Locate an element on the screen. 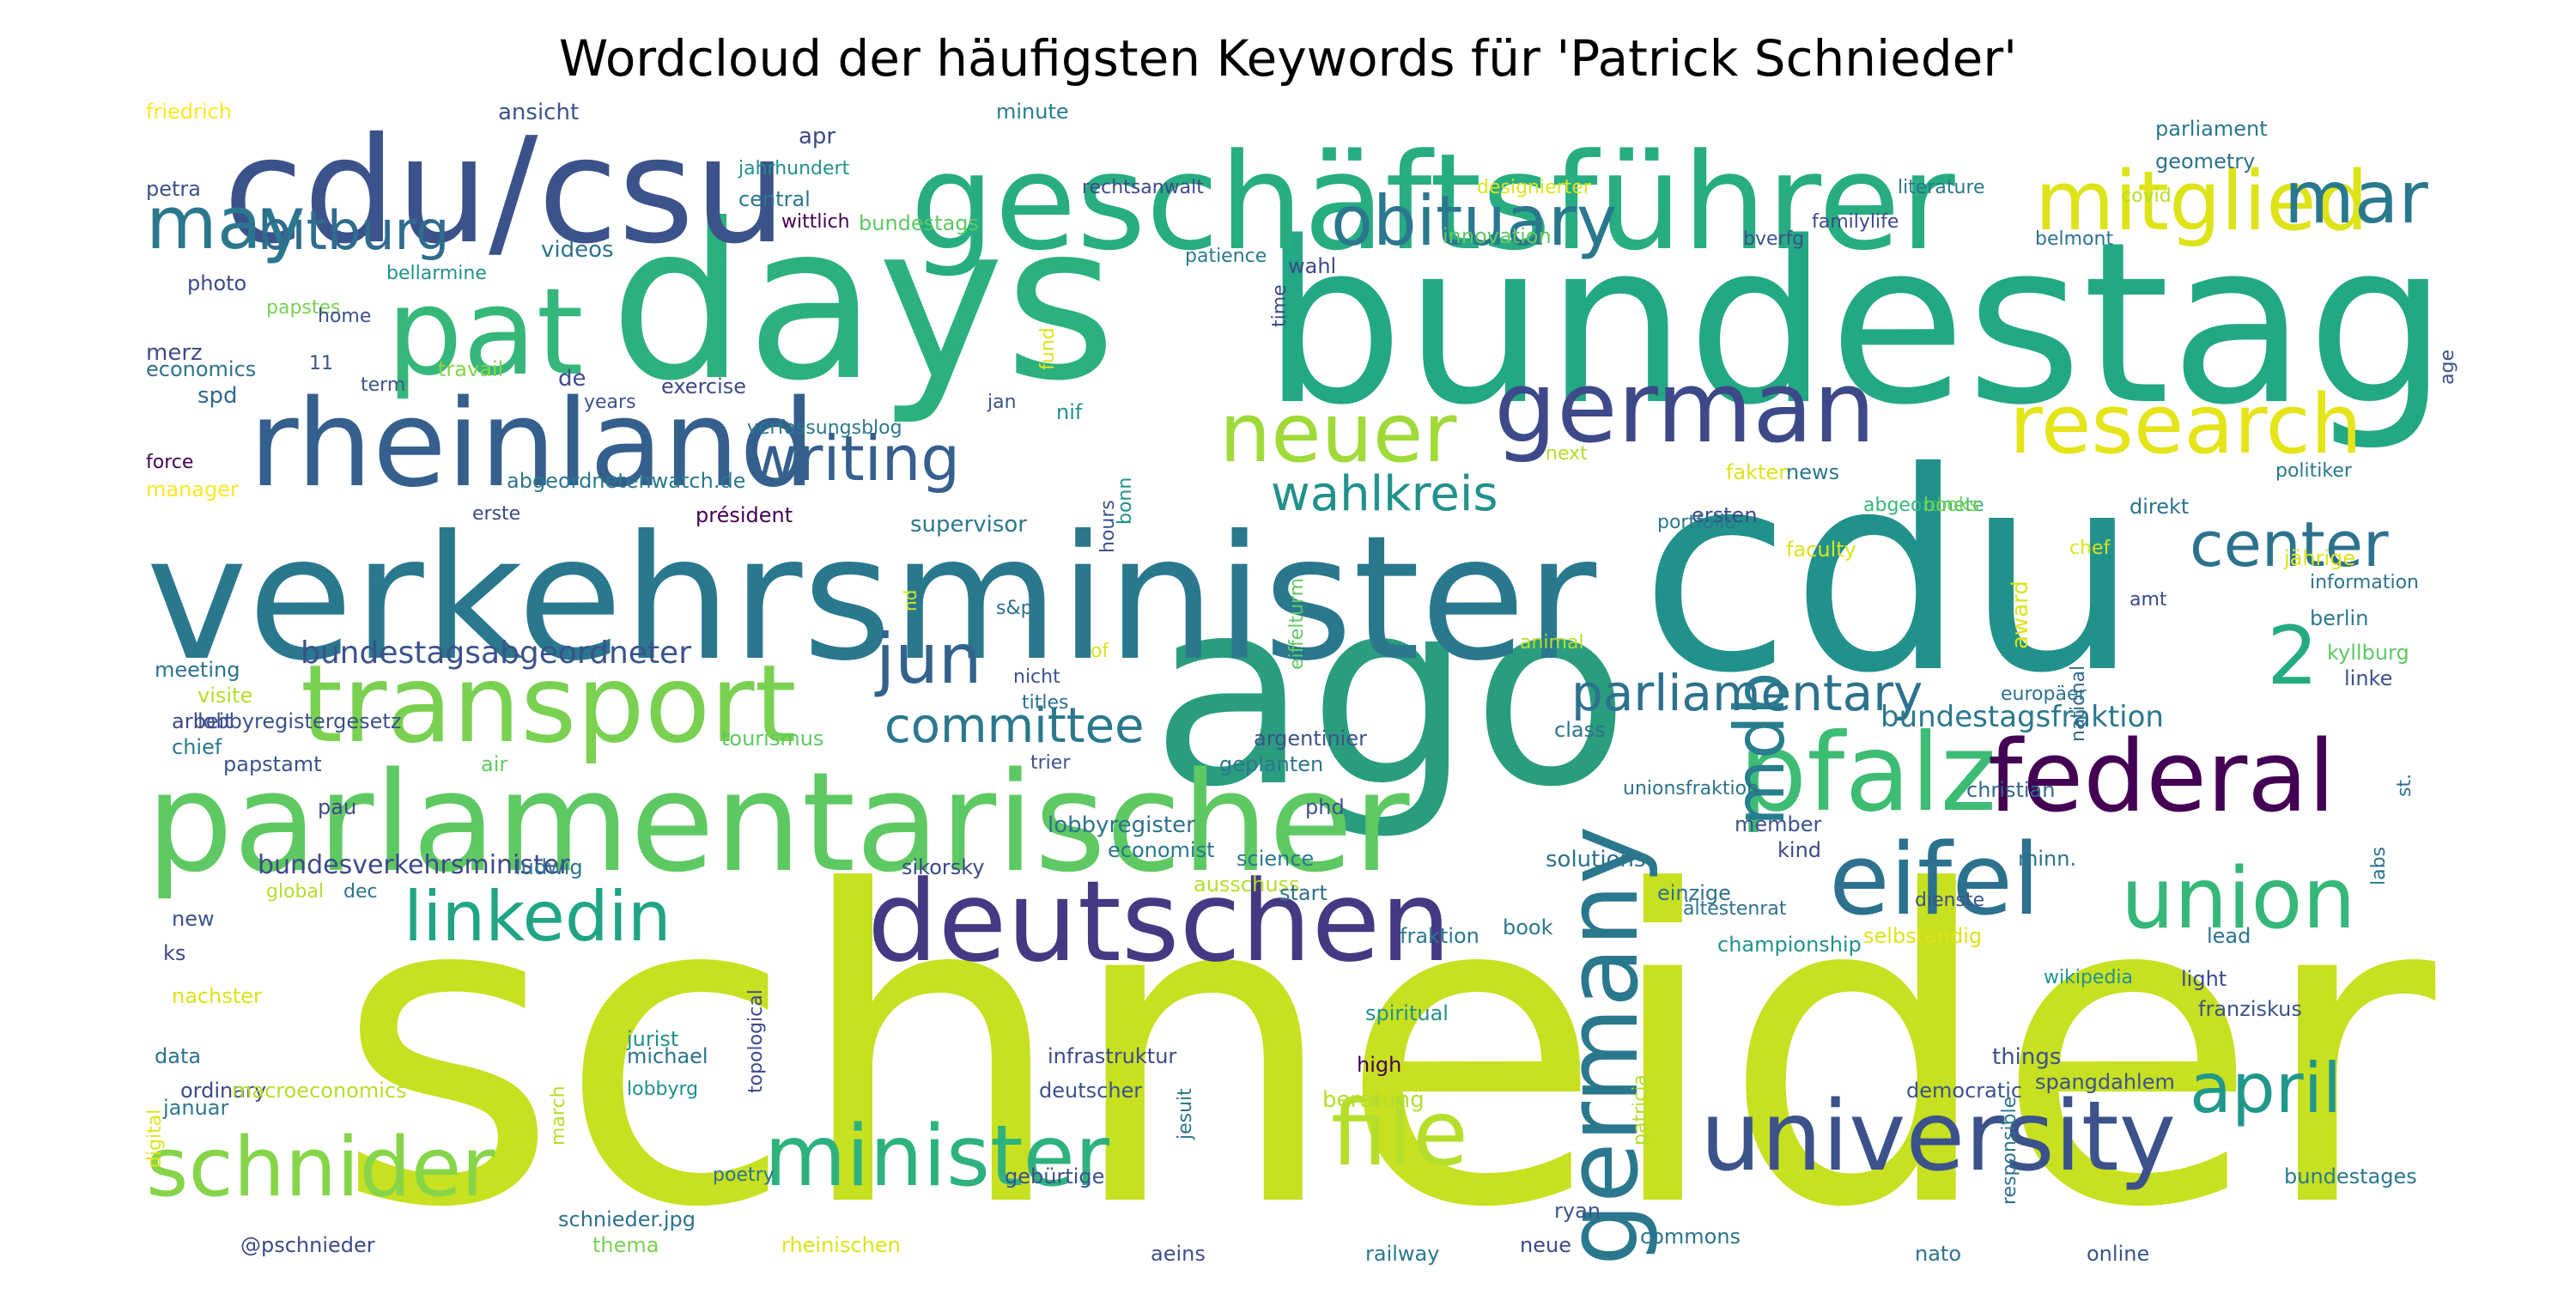 This screenshot has height=1301, width=2576. word-unionsfraktion: unionsfraktion is located at coordinates (1691, 789).